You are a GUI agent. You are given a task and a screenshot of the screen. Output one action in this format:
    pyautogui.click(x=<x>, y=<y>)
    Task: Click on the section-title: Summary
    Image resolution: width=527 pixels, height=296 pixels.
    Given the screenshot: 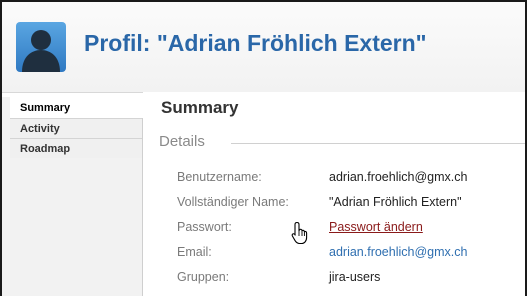 What is the action you would take?
    pyautogui.click(x=200, y=107)
    